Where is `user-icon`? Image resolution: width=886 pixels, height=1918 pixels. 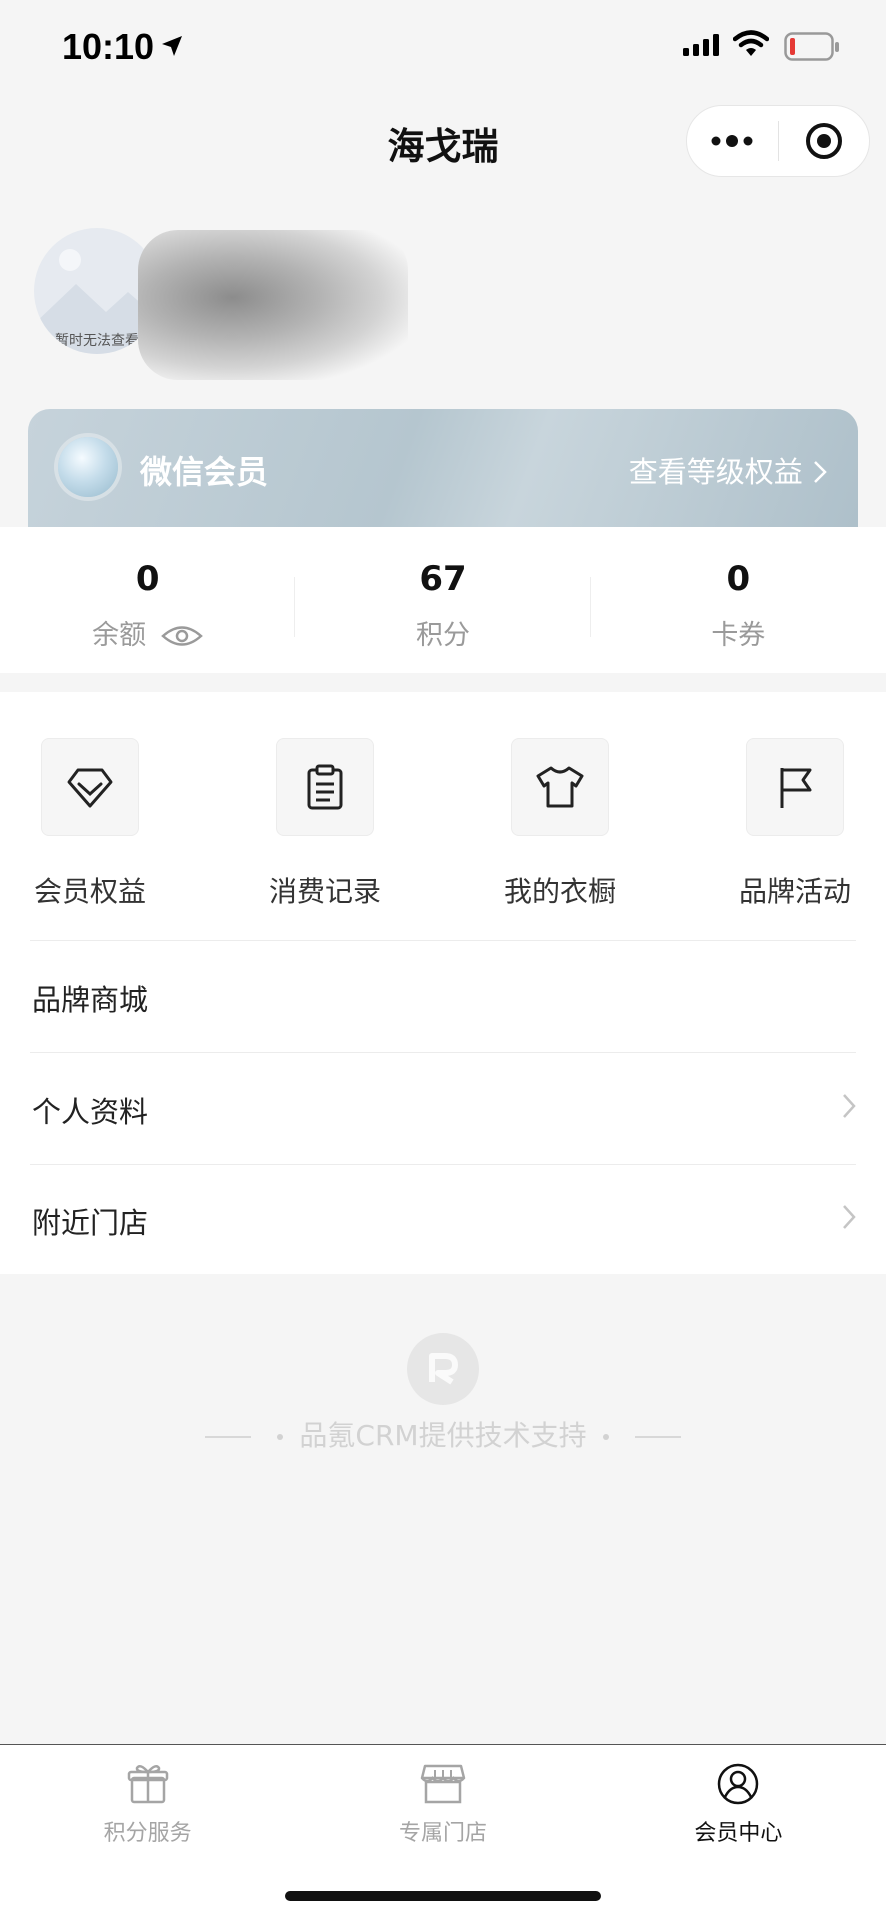 user-icon is located at coordinates (738, 1784).